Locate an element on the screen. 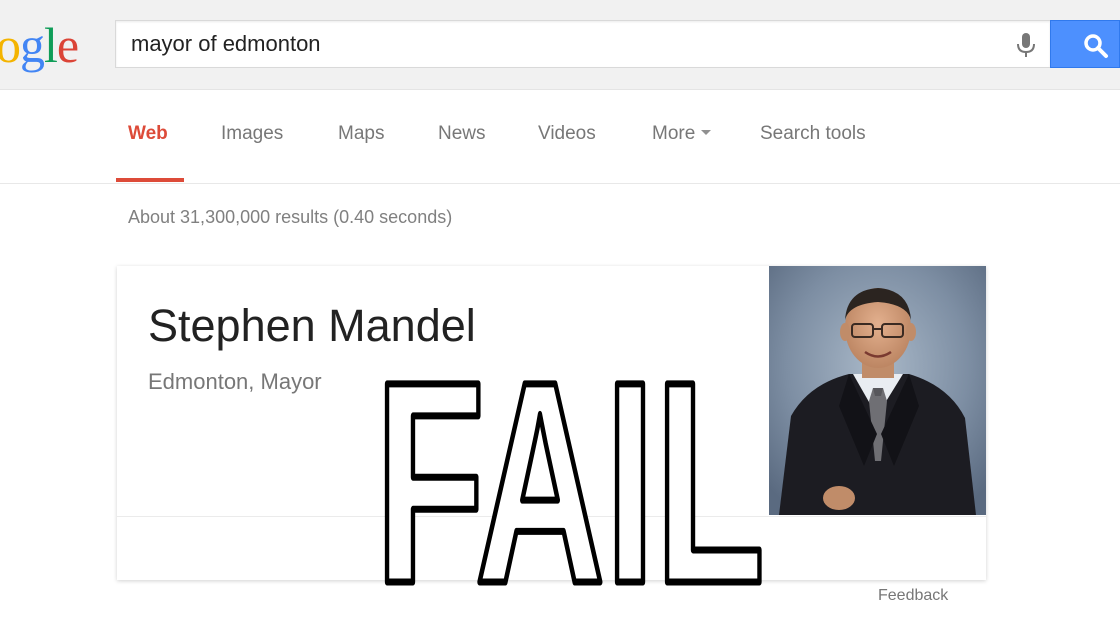  magnifier-icon is located at coordinates (1096, 46).